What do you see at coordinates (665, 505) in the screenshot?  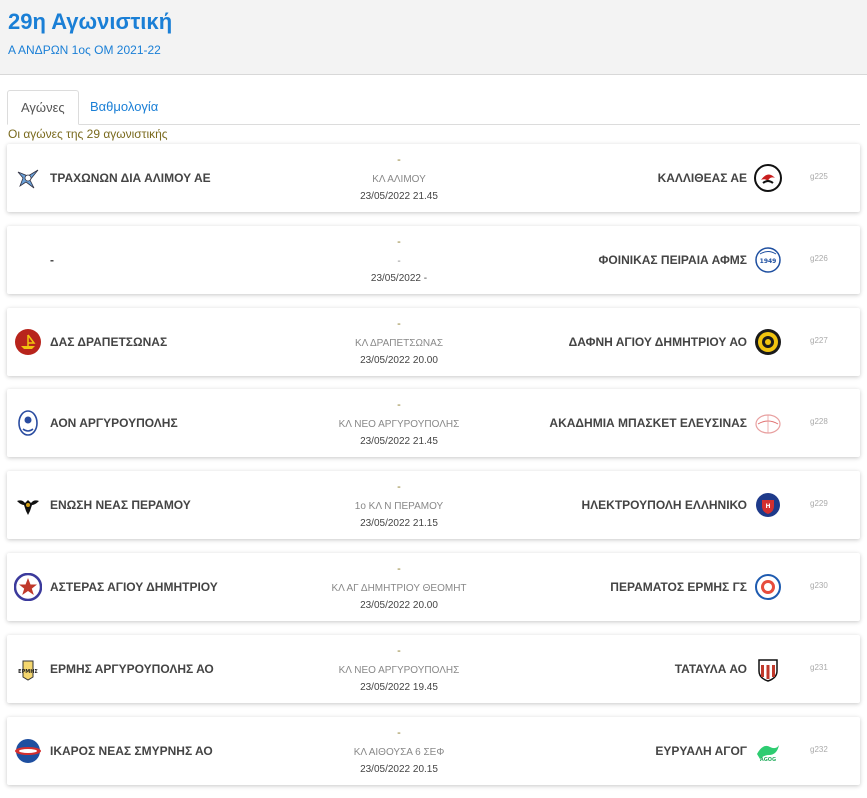 I see `away-team-name: ΗΛΕΚΤΡΟΥΠΟΛΗ ΕΛΛΗΝΙΚΟ` at bounding box center [665, 505].